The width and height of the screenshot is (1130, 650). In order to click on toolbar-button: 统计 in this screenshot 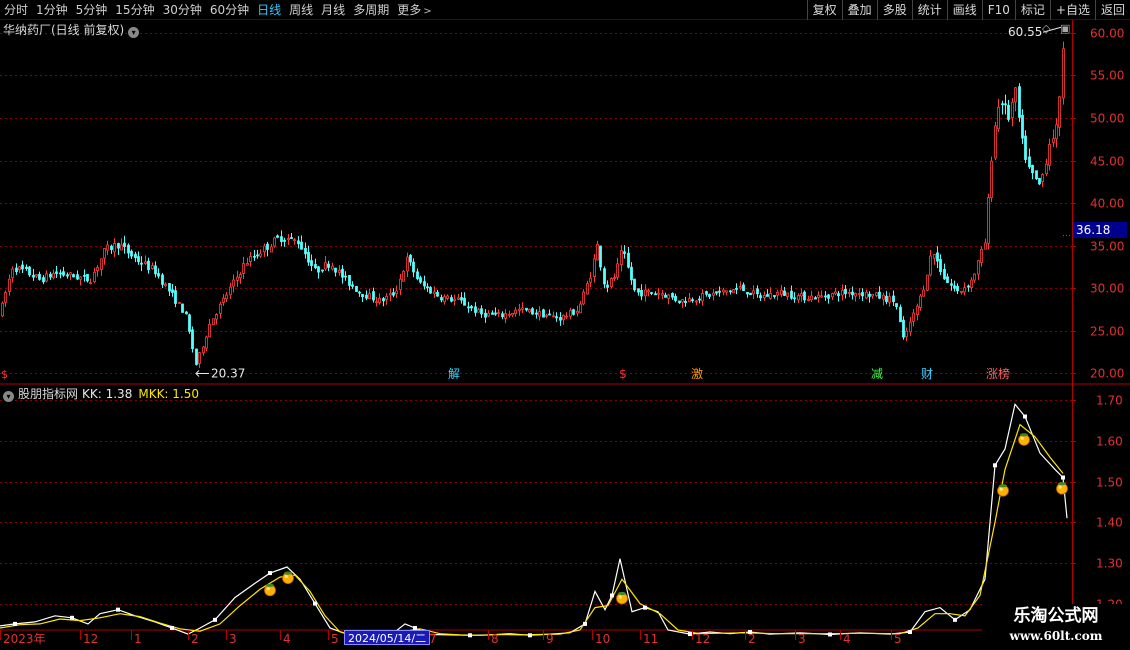, I will do `click(929, 10)`.